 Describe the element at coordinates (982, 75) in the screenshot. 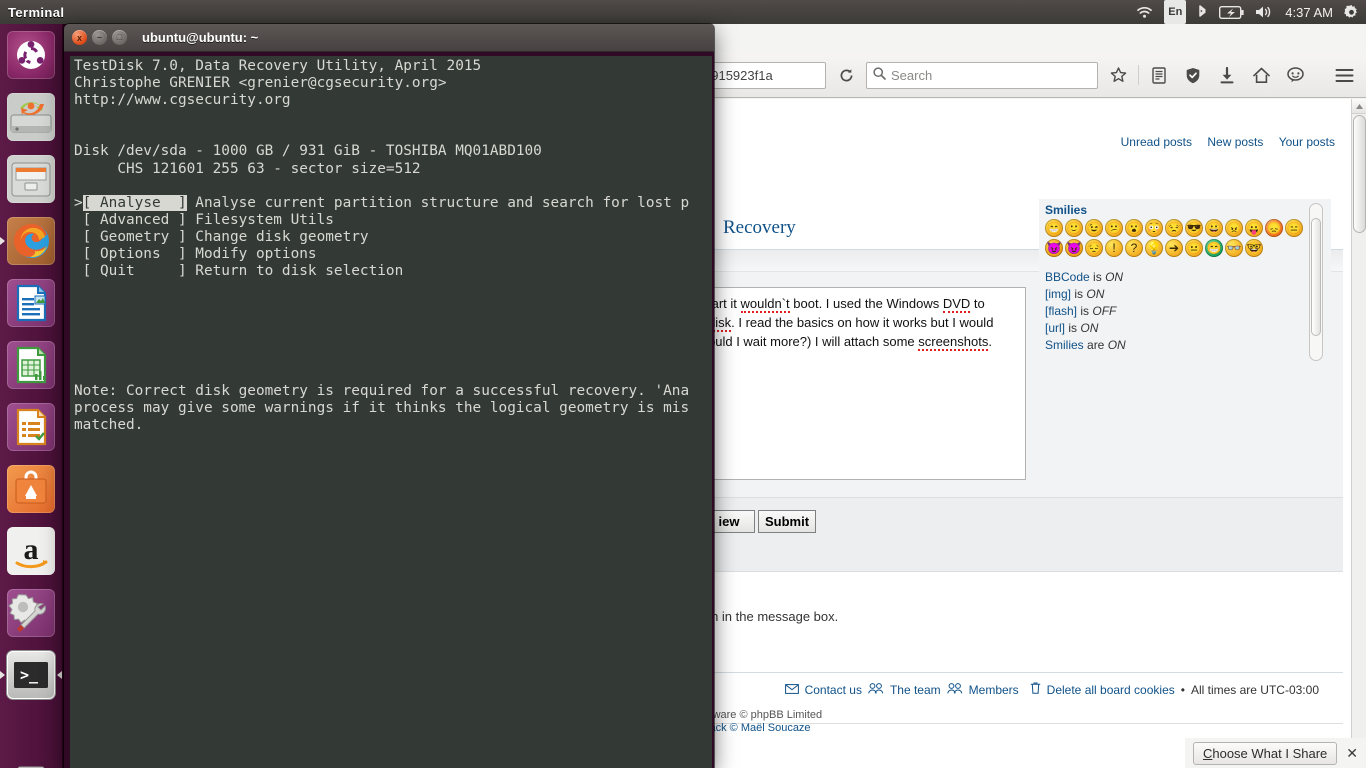

I see `search-input: Search` at that location.